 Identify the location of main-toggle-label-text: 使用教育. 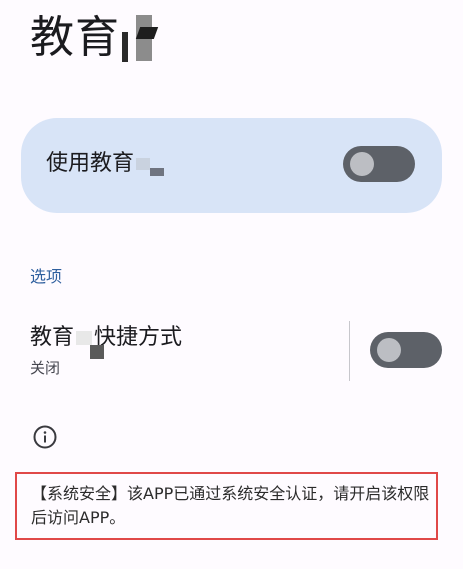
(90, 163).